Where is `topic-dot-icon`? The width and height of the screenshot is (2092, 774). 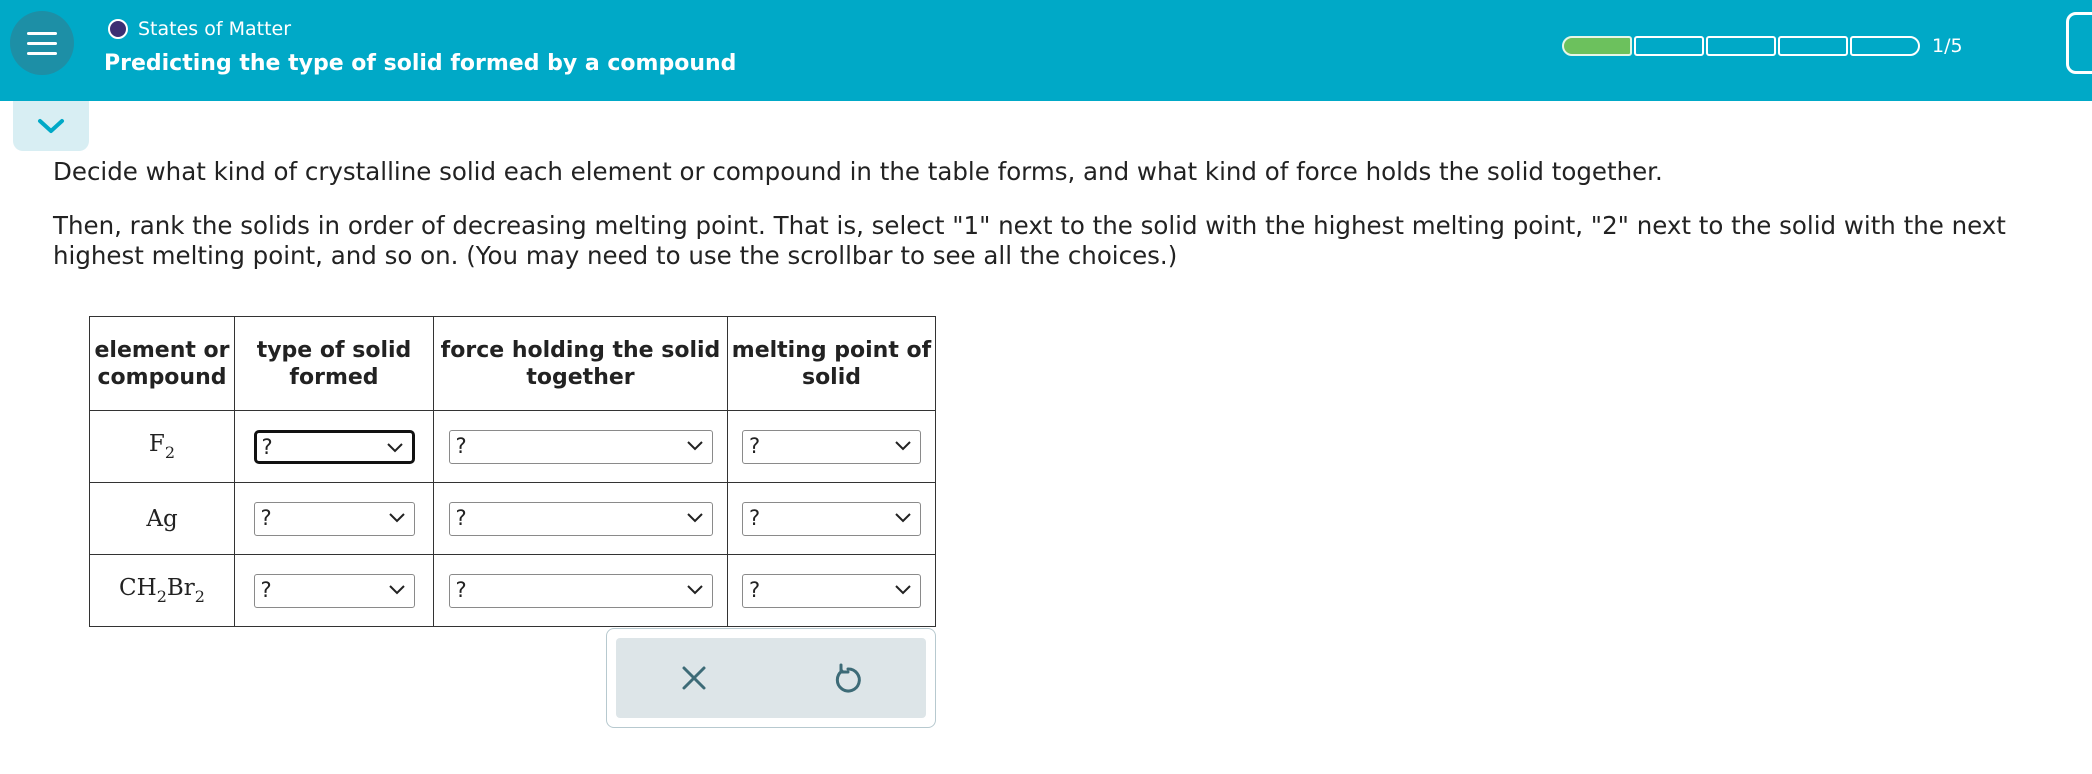 topic-dot-icon is located at coordinates (118, 29).